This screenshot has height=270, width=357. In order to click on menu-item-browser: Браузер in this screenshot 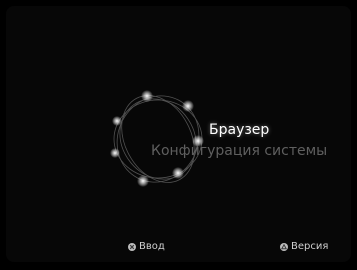, I will do `click(239, 130)`.